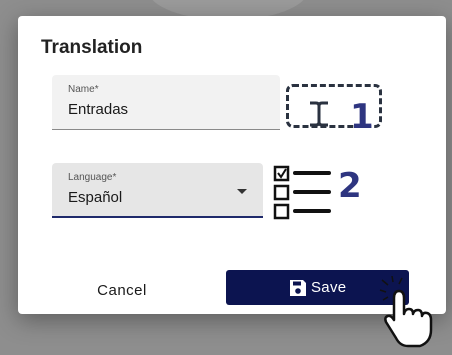 The image size is (452, 355). I want to click on language-field-label: Language*, so click(92, 177).